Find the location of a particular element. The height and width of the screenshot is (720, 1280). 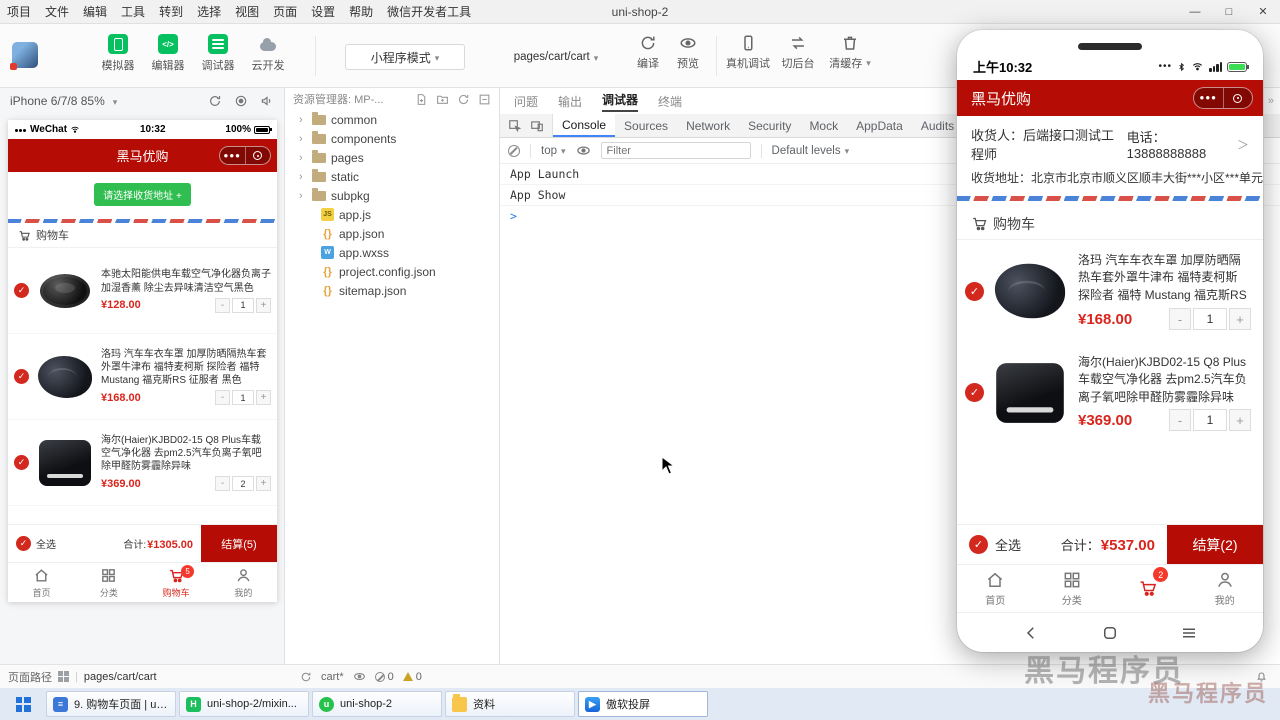

menu-icon is located at coordinates (1189, 633).